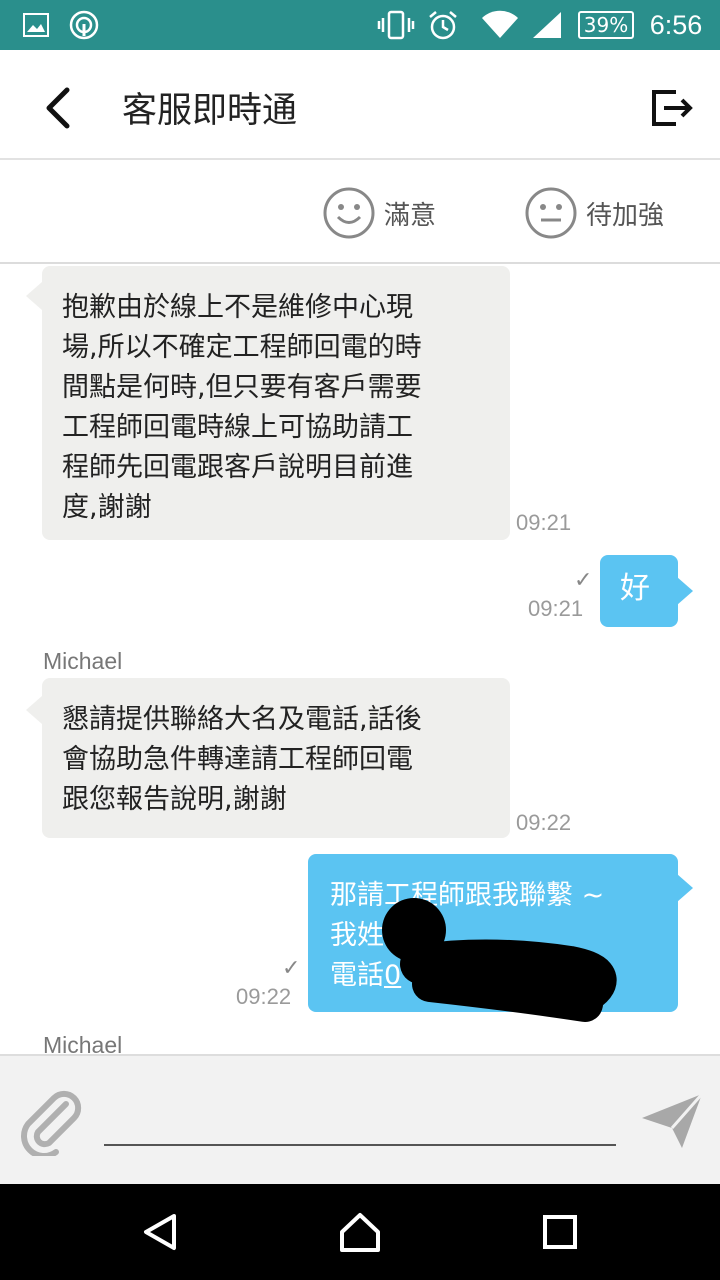  Describe the element at coordinates (635, 588) in the screenshot. I see `message-text: 好` at that location.